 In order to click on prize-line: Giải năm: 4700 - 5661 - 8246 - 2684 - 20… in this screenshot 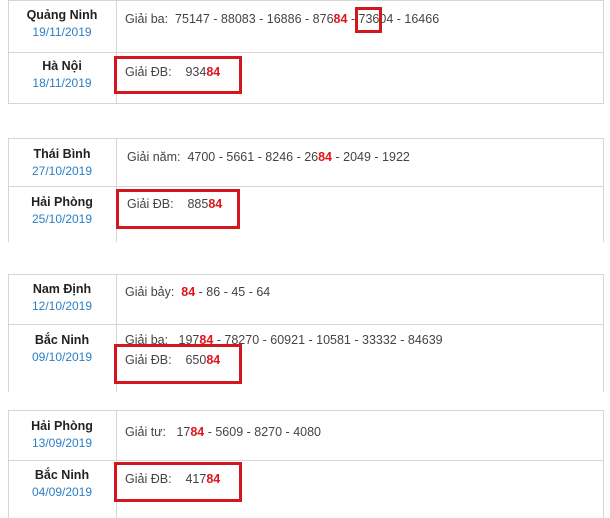, I will do `click(264, 157)`.